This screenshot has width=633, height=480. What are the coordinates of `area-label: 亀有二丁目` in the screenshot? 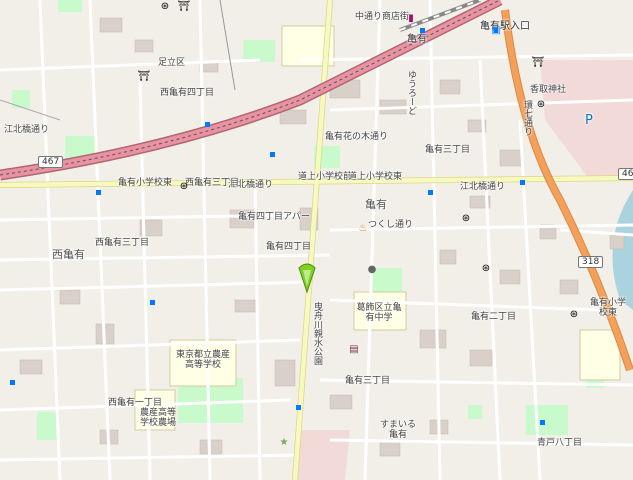 It's located at (494, 317).